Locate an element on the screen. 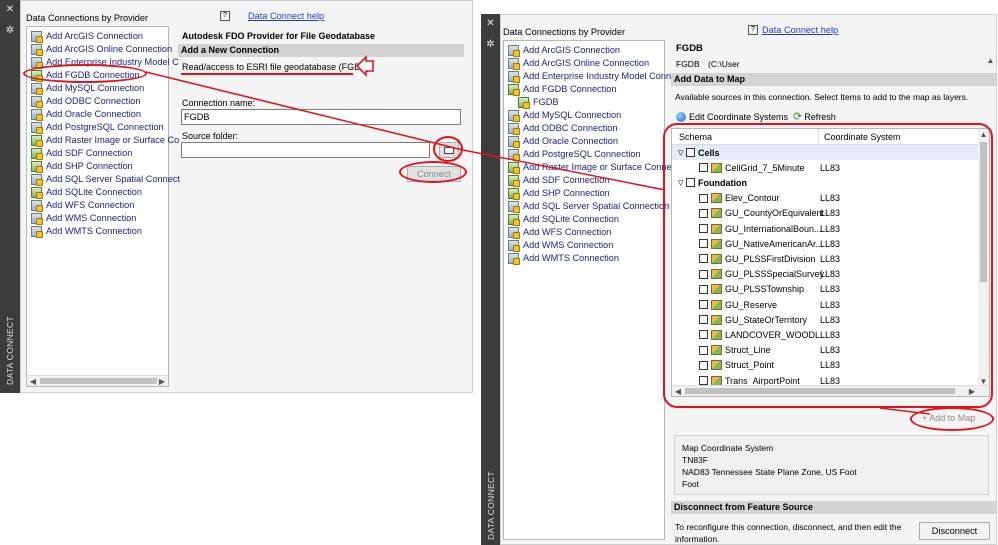 Image resolution: width=998 pixels, height=545 pixels. edit-coordinate-systems-label: Edit Coordinate Systems is located at coordinates (739, 116).